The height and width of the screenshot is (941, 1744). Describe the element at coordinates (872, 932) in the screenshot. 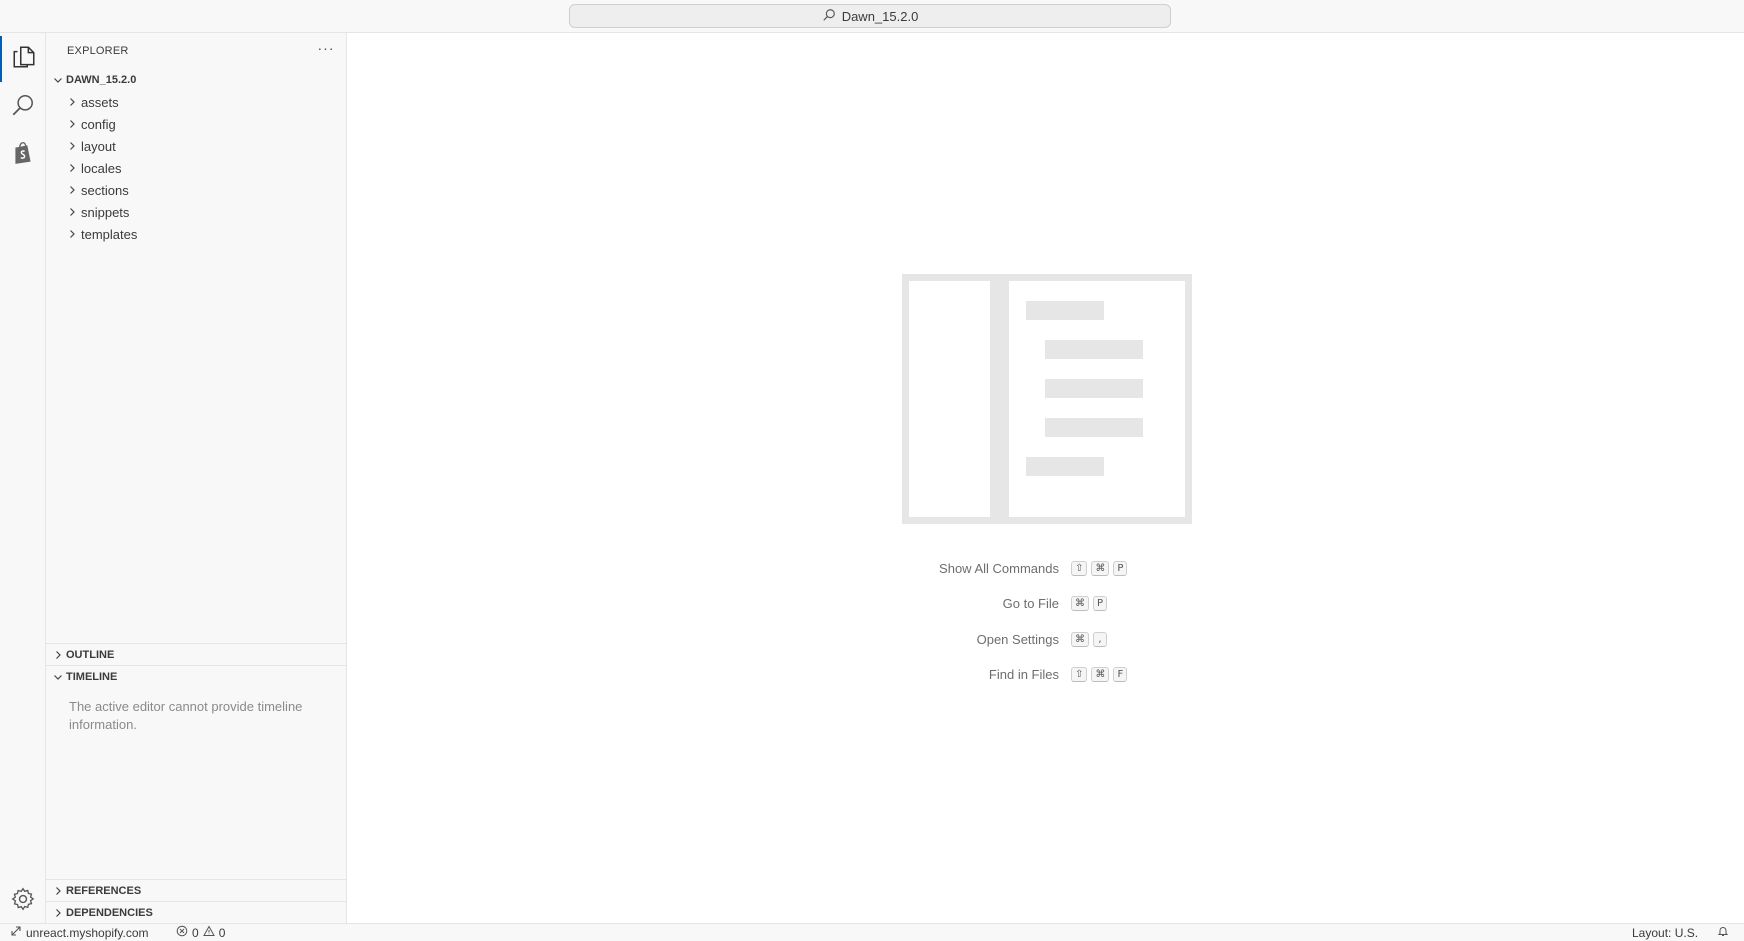

I see `status-bar: unreact.myshopify.com 0 0 Layout: U.S.` at that location.